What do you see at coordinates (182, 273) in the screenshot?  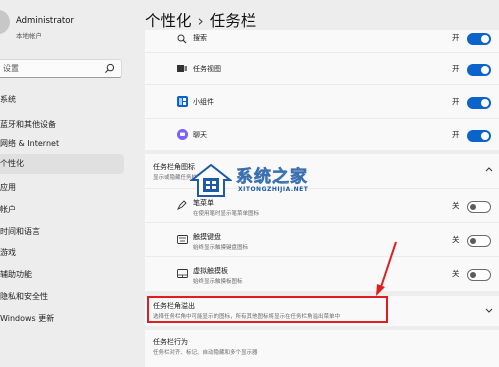 I see `touchpad-icon` at bounding box center [182, 273].